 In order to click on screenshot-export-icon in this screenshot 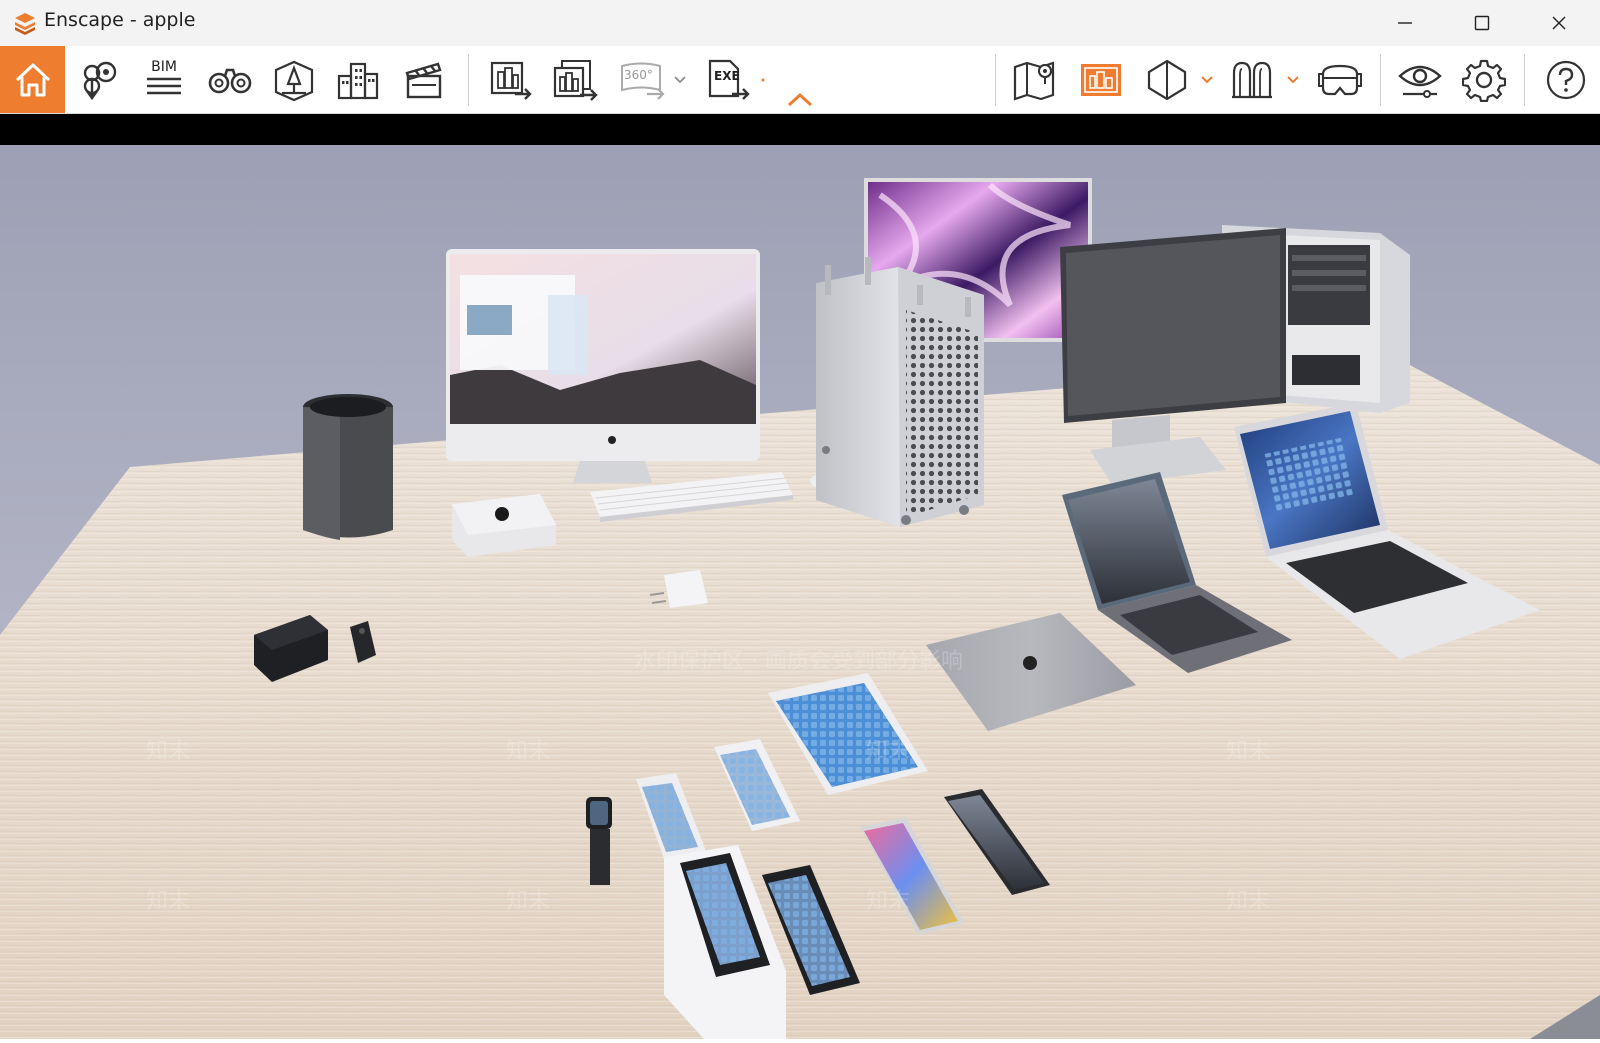, I will do `click(511, 80)`.